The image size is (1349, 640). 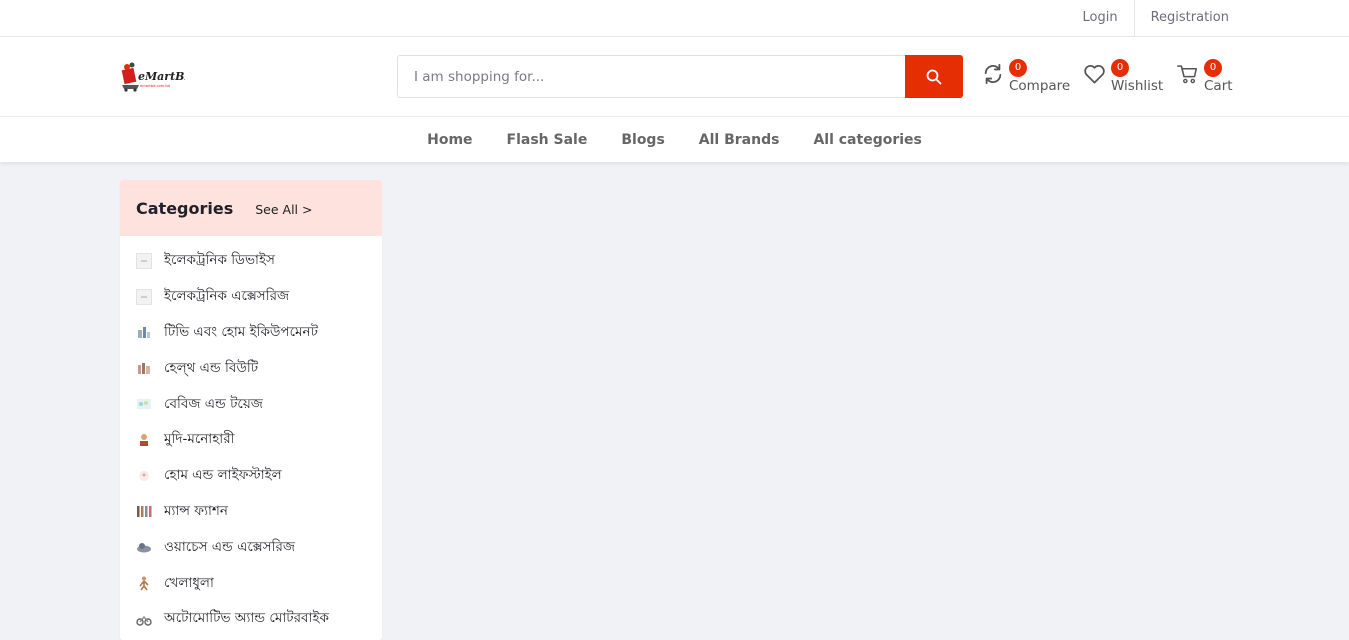 I want to click on category-label: হেল্থ এন্ড বিউটি, so click(x=211, y=367).